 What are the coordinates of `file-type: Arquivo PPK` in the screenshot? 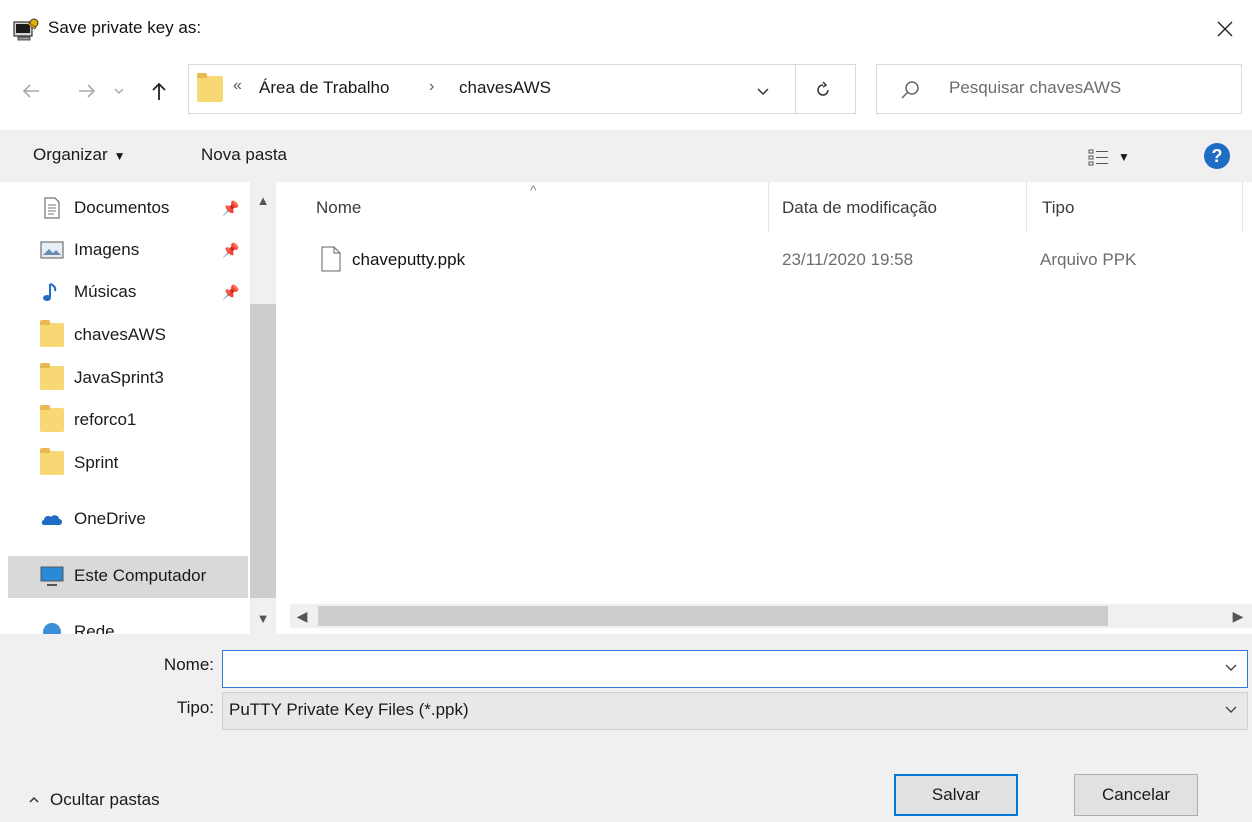 It's located at (1088, 259).